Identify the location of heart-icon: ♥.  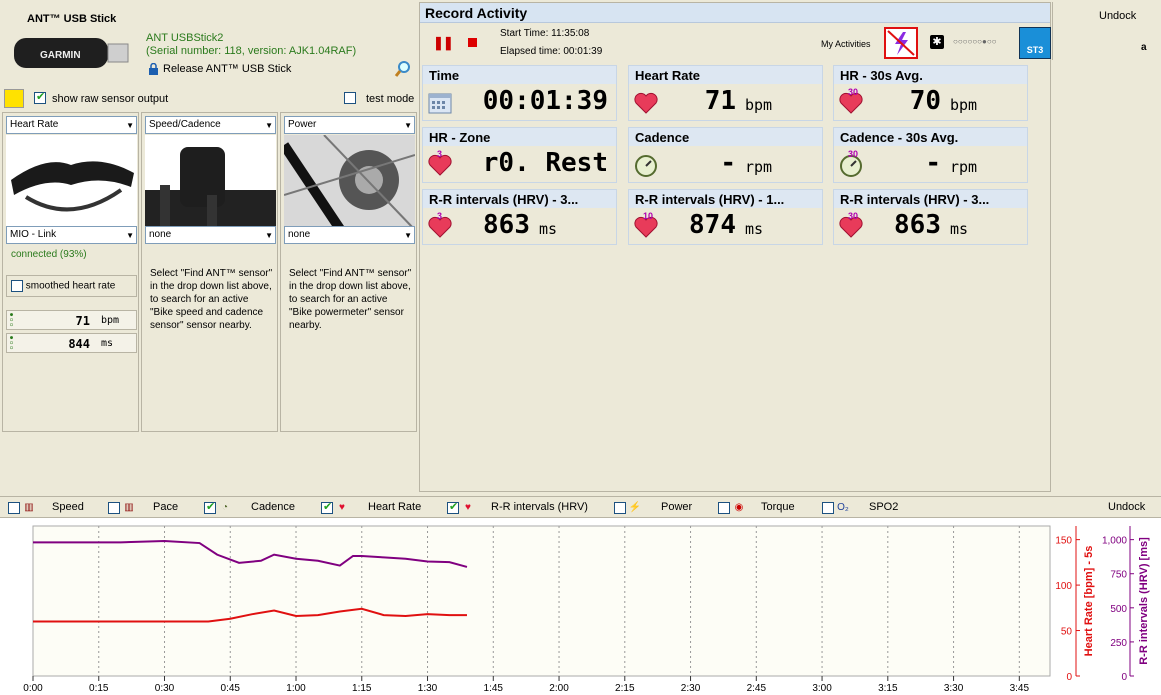
(342, 507).